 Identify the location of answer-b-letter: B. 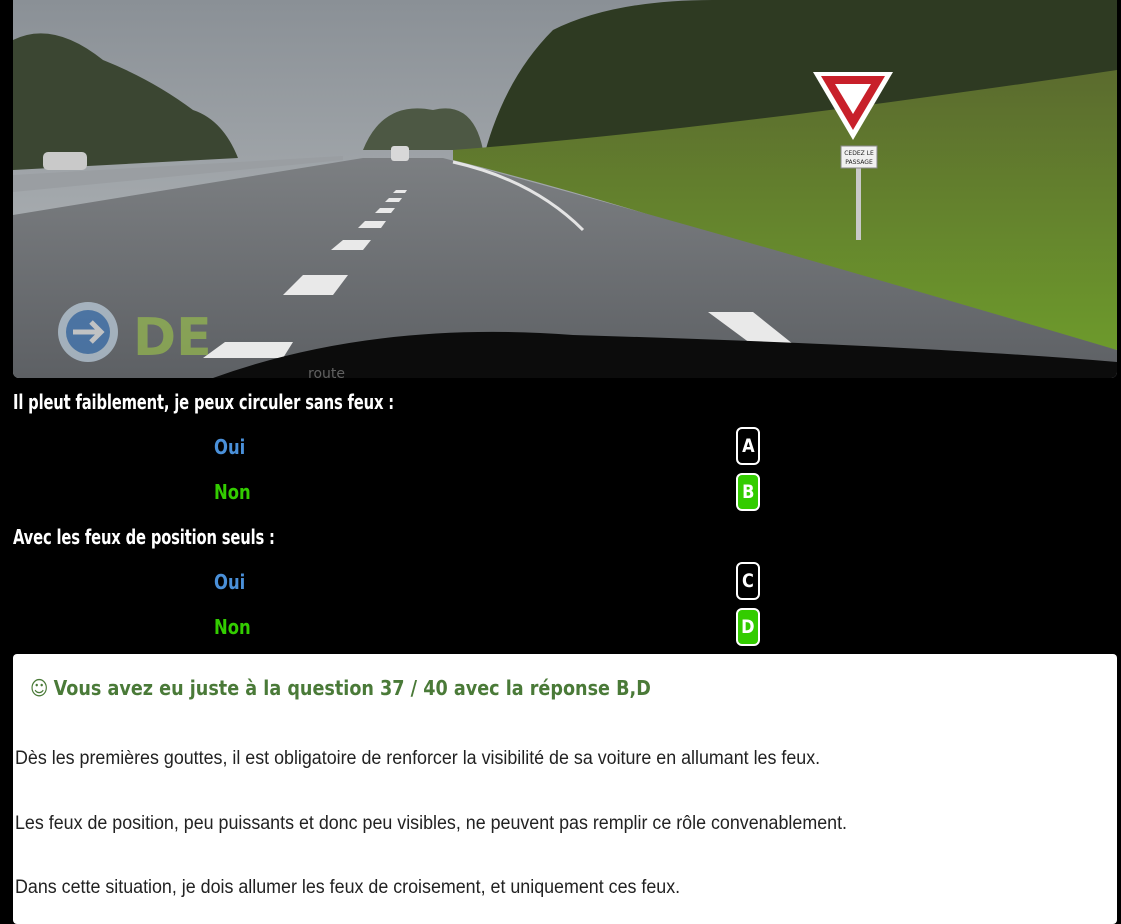
(748, 492).